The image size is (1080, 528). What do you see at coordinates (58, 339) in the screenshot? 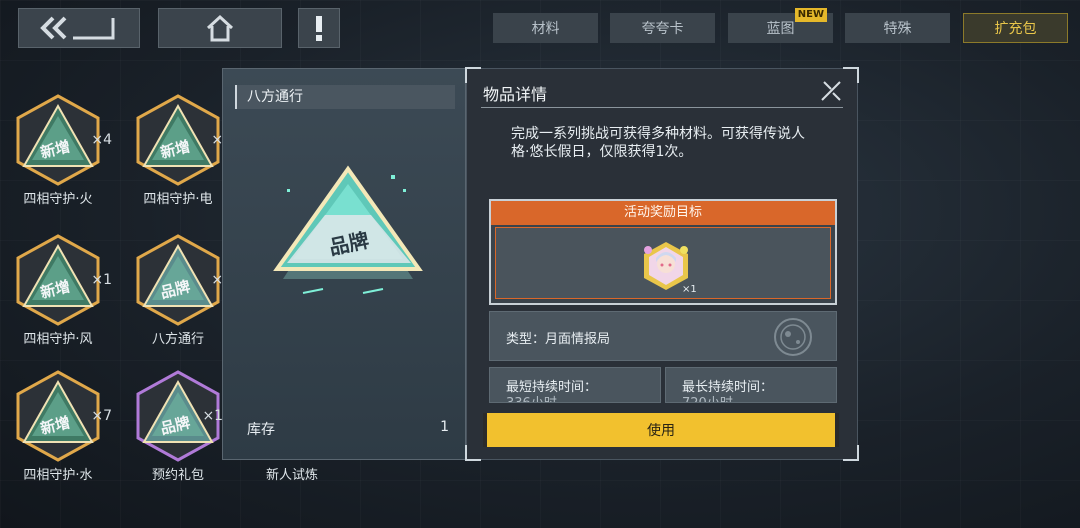
I see `item-name: 四相守护·风` at bounding box center [58, 339].